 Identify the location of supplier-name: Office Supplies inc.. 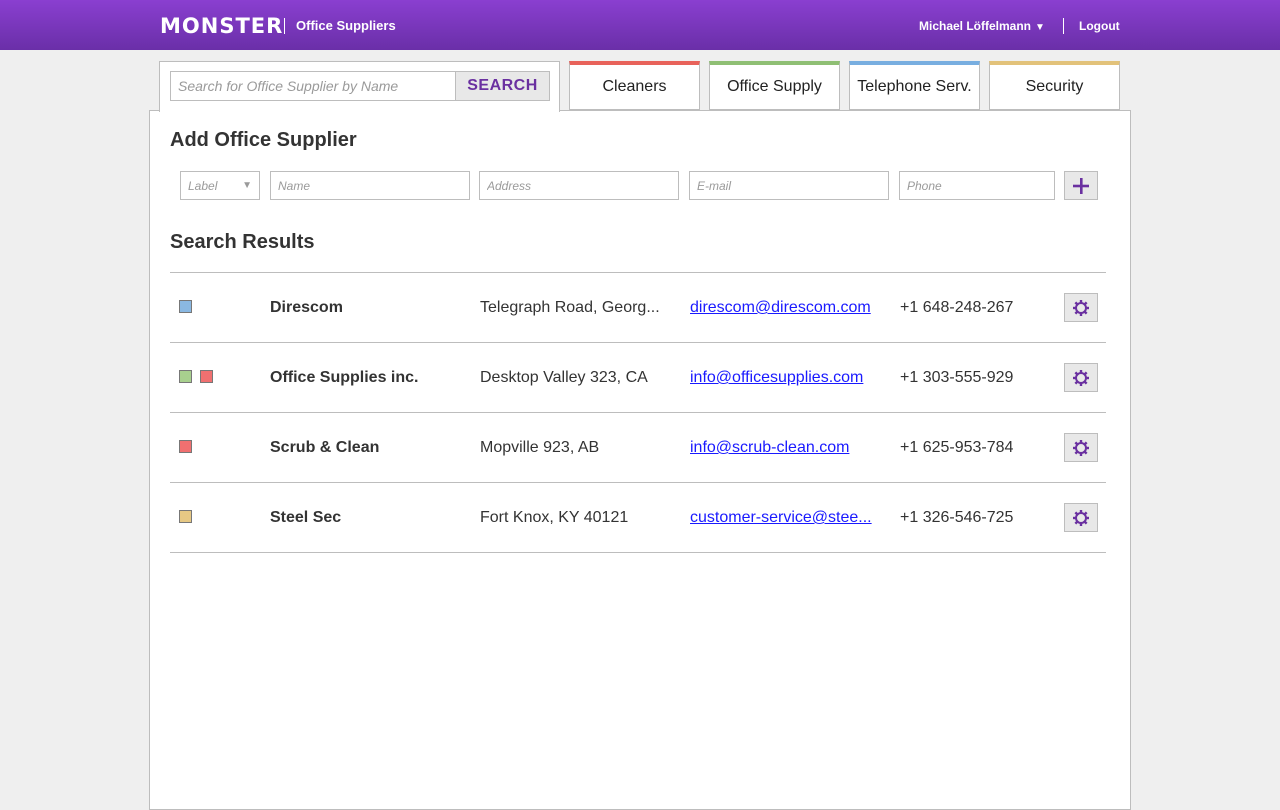
(344, 377).